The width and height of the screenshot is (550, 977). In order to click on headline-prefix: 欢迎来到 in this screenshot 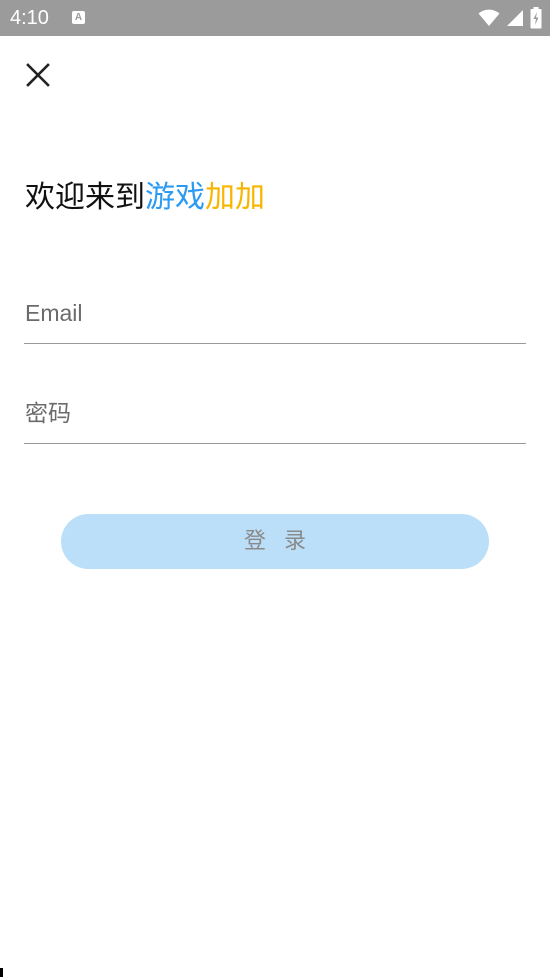, I will do `click(85, 197)`.